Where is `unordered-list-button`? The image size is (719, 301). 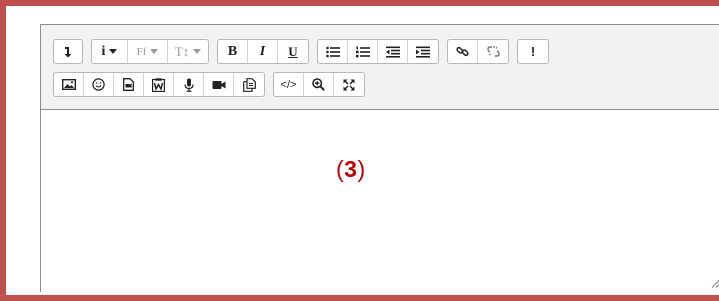 unordered-list-button is located at coordinates (333, 51).